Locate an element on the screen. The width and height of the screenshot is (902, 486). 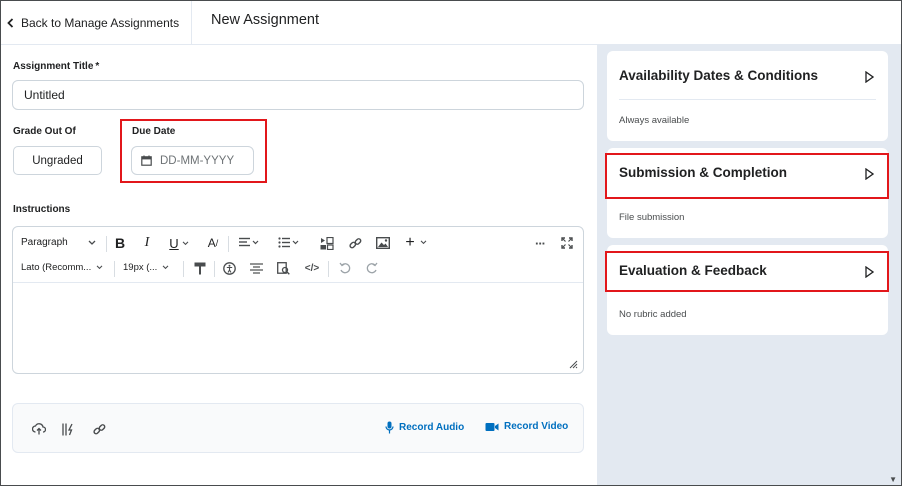
video-icon is located at coordinates (492, 426).